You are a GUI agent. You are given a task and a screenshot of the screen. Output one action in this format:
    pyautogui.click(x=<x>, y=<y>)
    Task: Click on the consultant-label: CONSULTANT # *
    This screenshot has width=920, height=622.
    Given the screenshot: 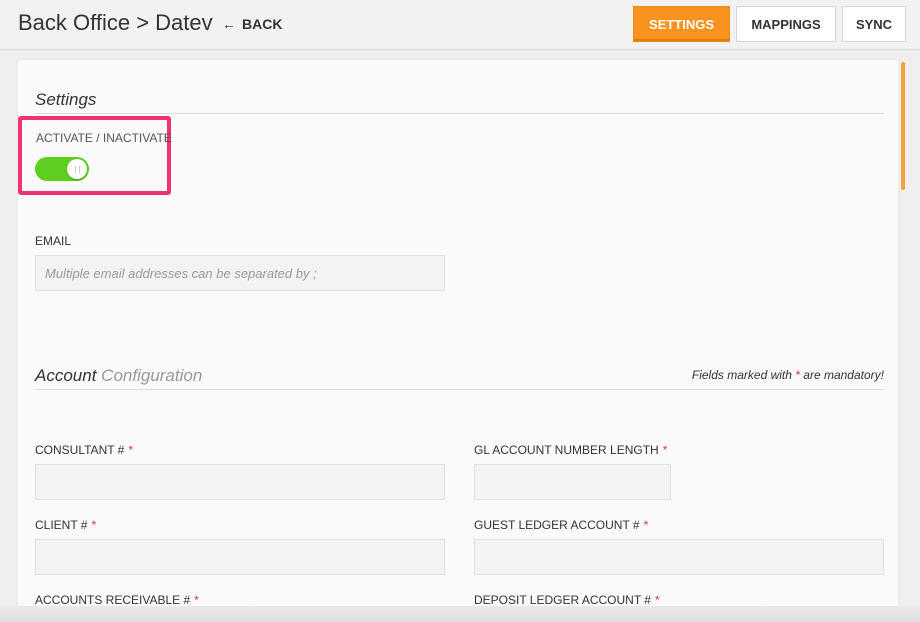 What is the action you would take?
    pyautogui.click(x=84, y=450)
    